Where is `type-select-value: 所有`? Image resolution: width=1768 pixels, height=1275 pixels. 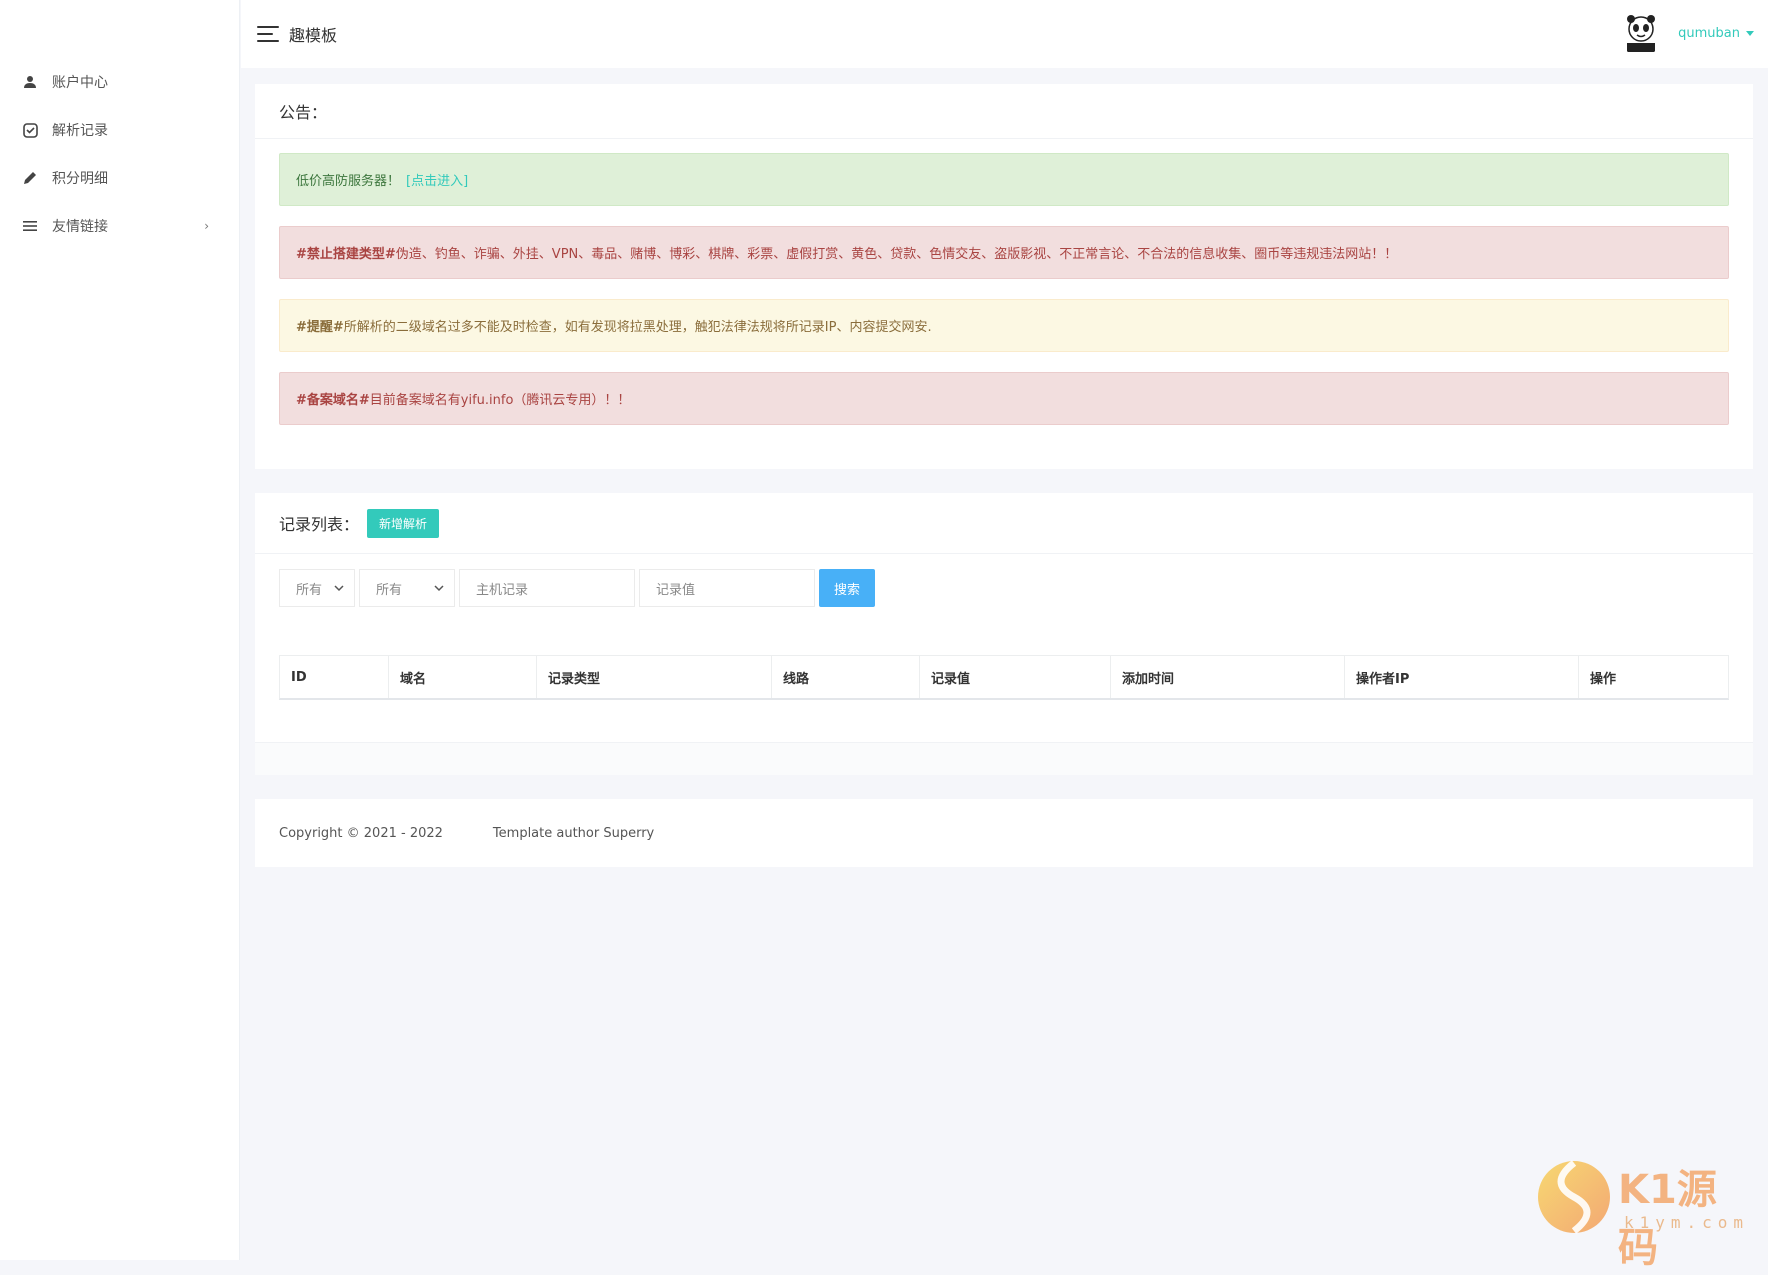 type-select-value: 所有 is located at coordinates (389, 590).